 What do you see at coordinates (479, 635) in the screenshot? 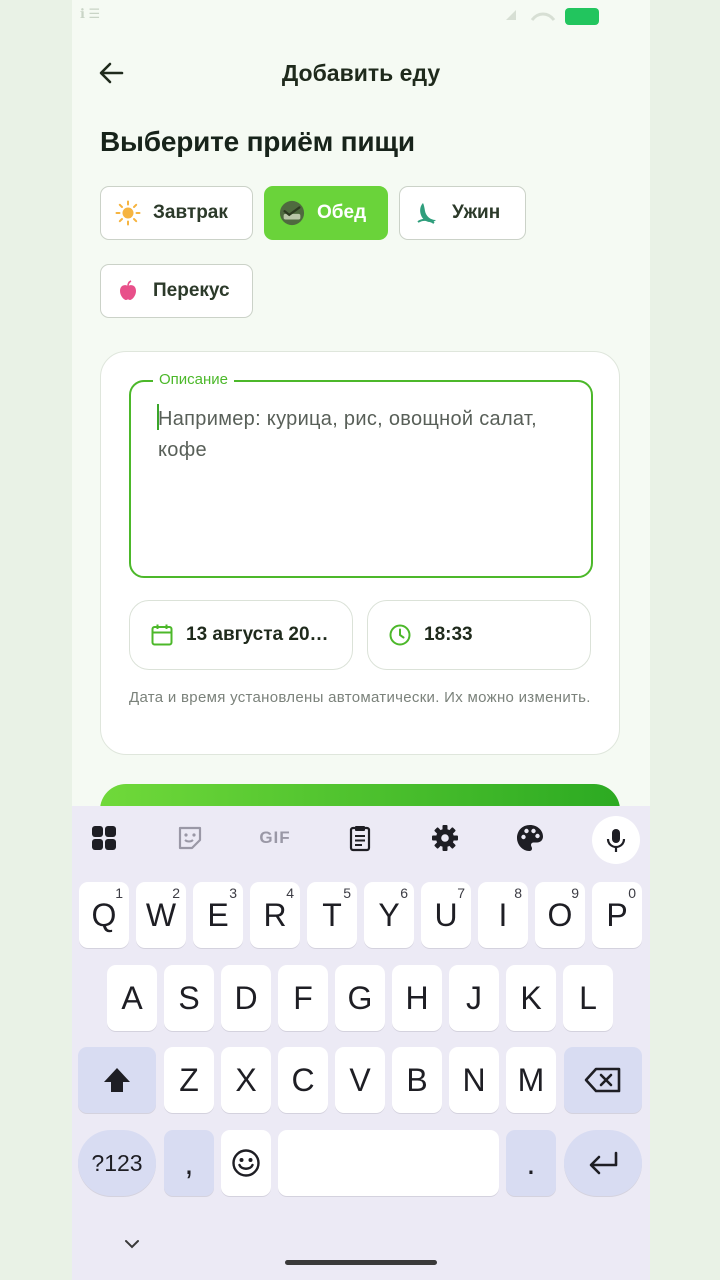
I see `time-picker: 18:33` at bounding box center [479, 635].